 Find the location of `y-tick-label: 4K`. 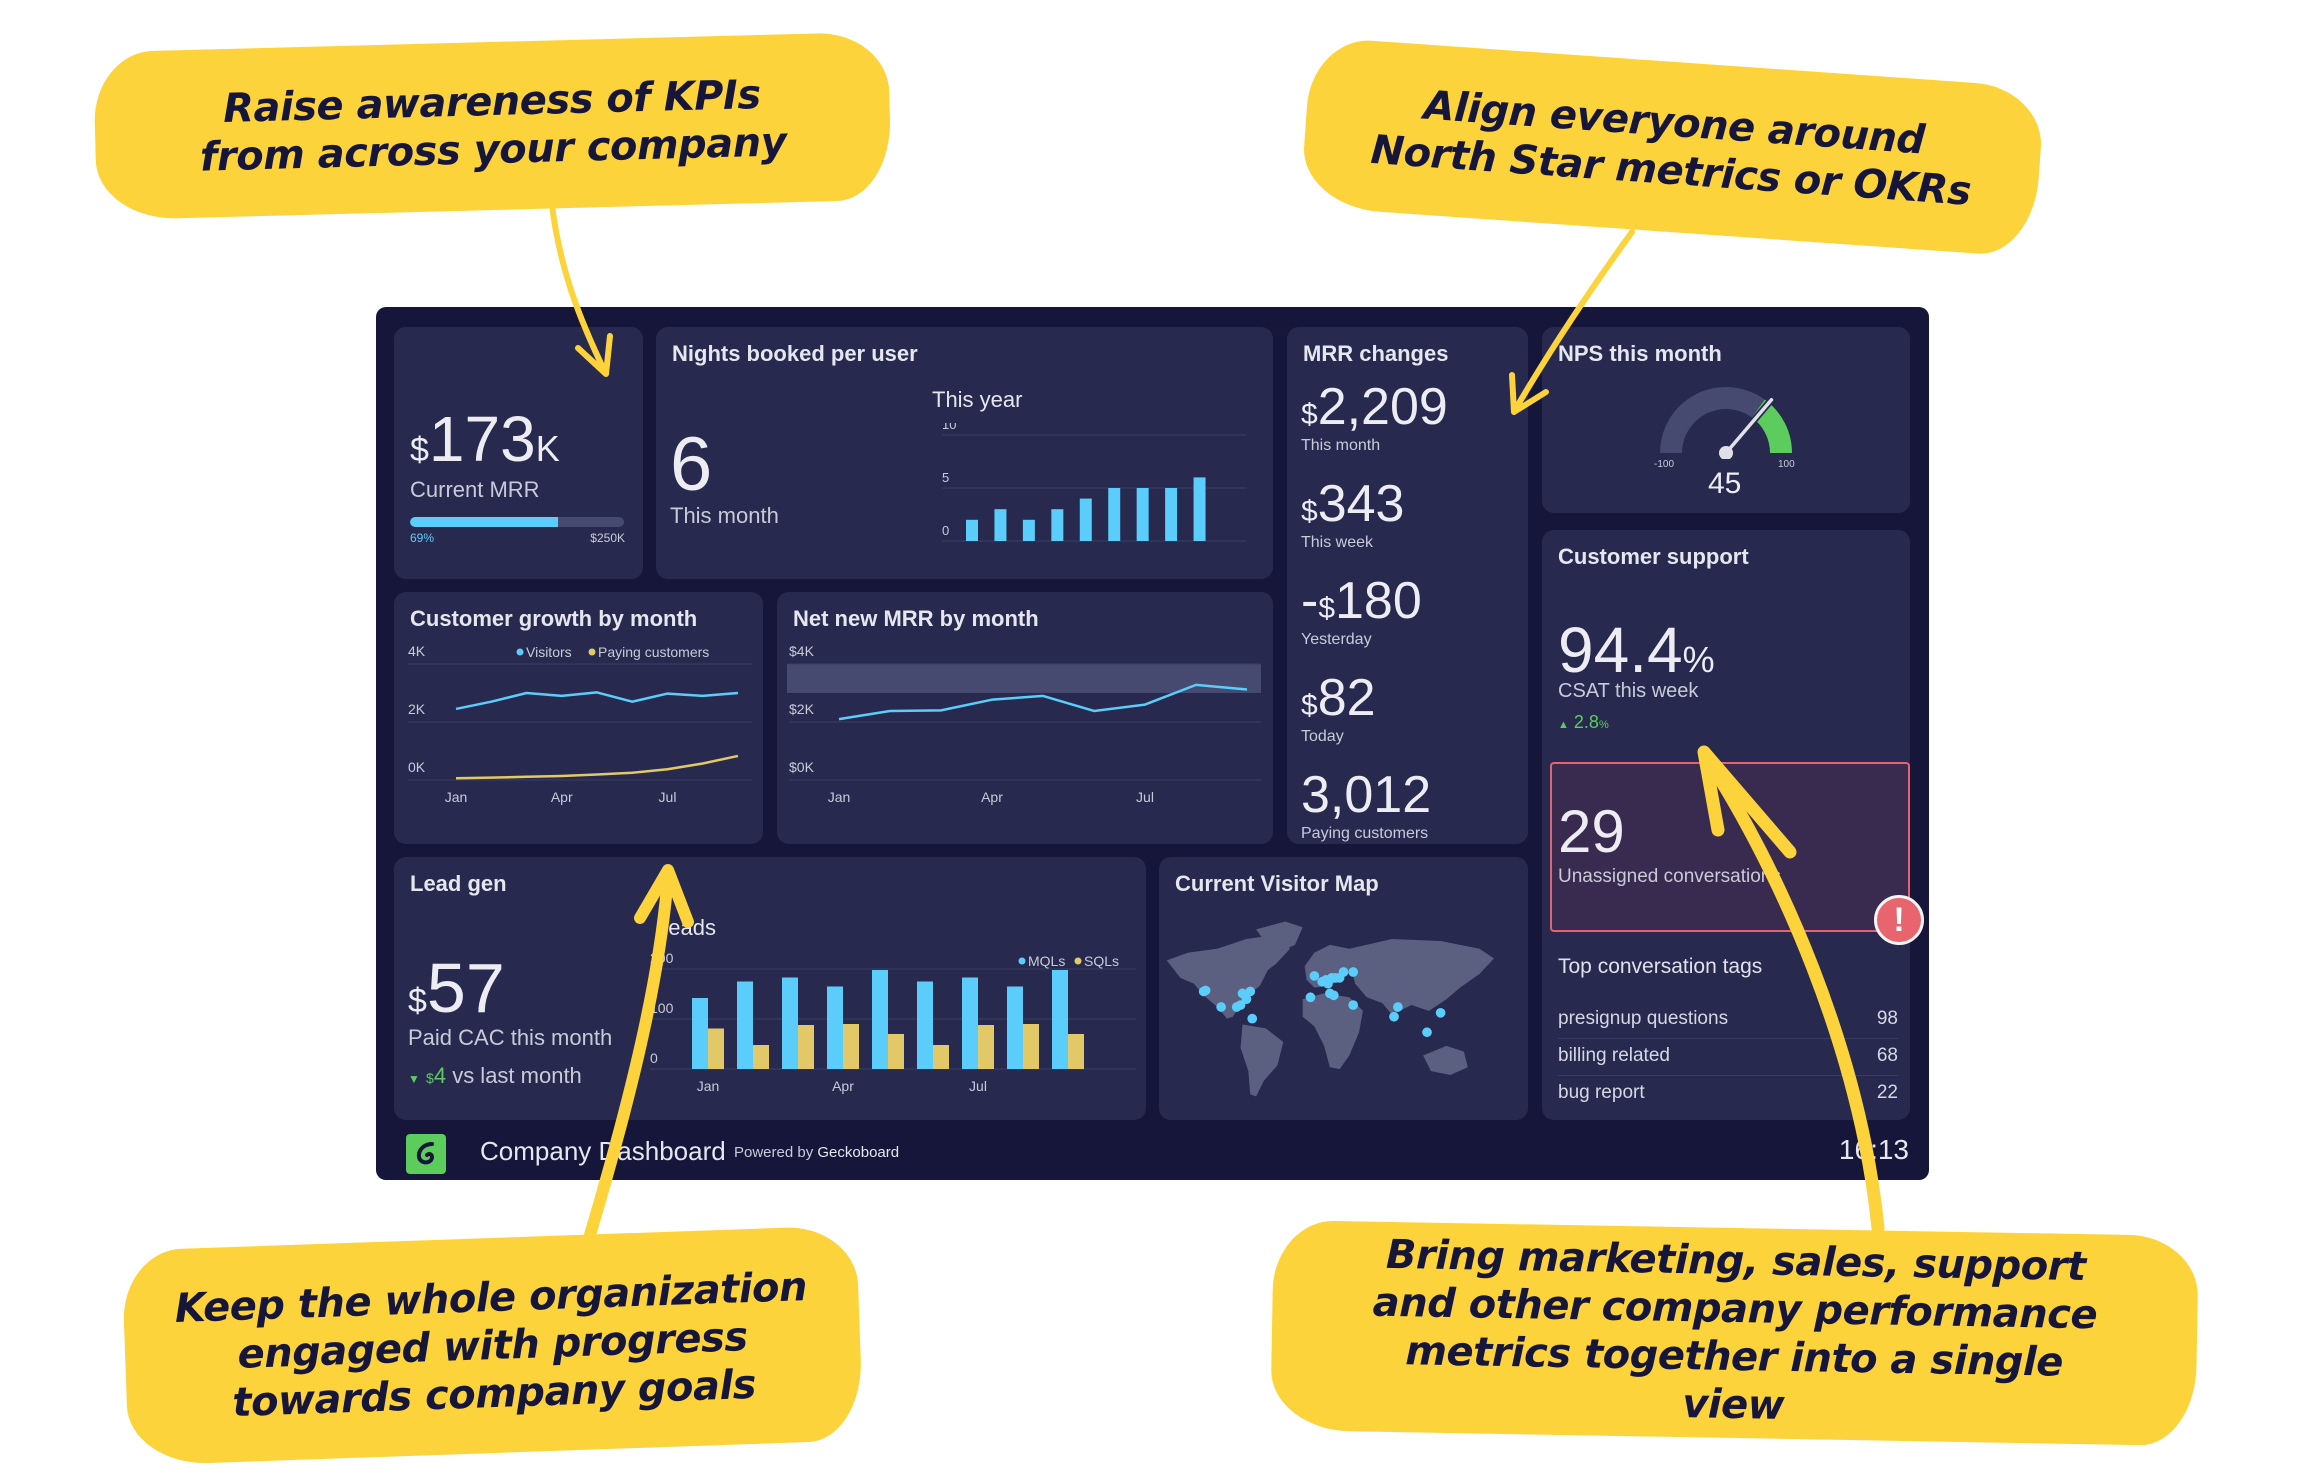

y-tick-label: 4K is located at coordinates (417, 651).